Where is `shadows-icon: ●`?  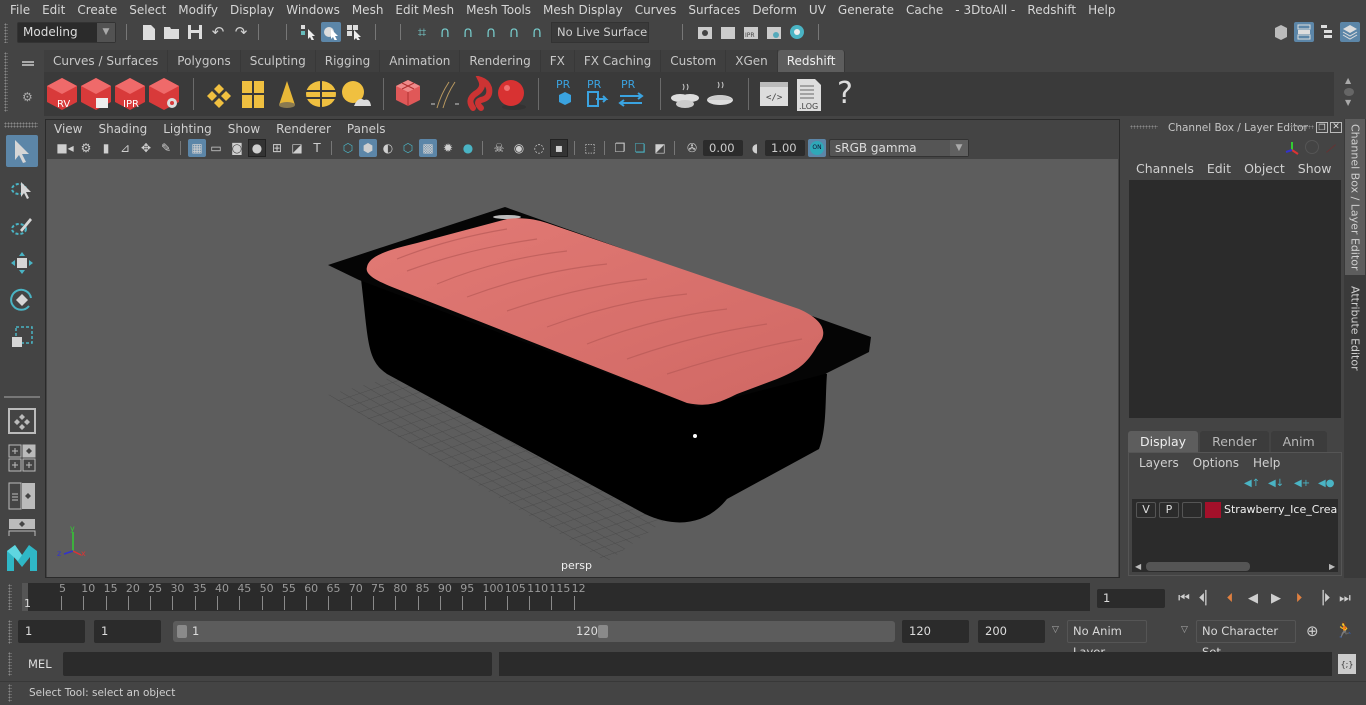 shadows-icon: ● is located at coordinates (468, 148).